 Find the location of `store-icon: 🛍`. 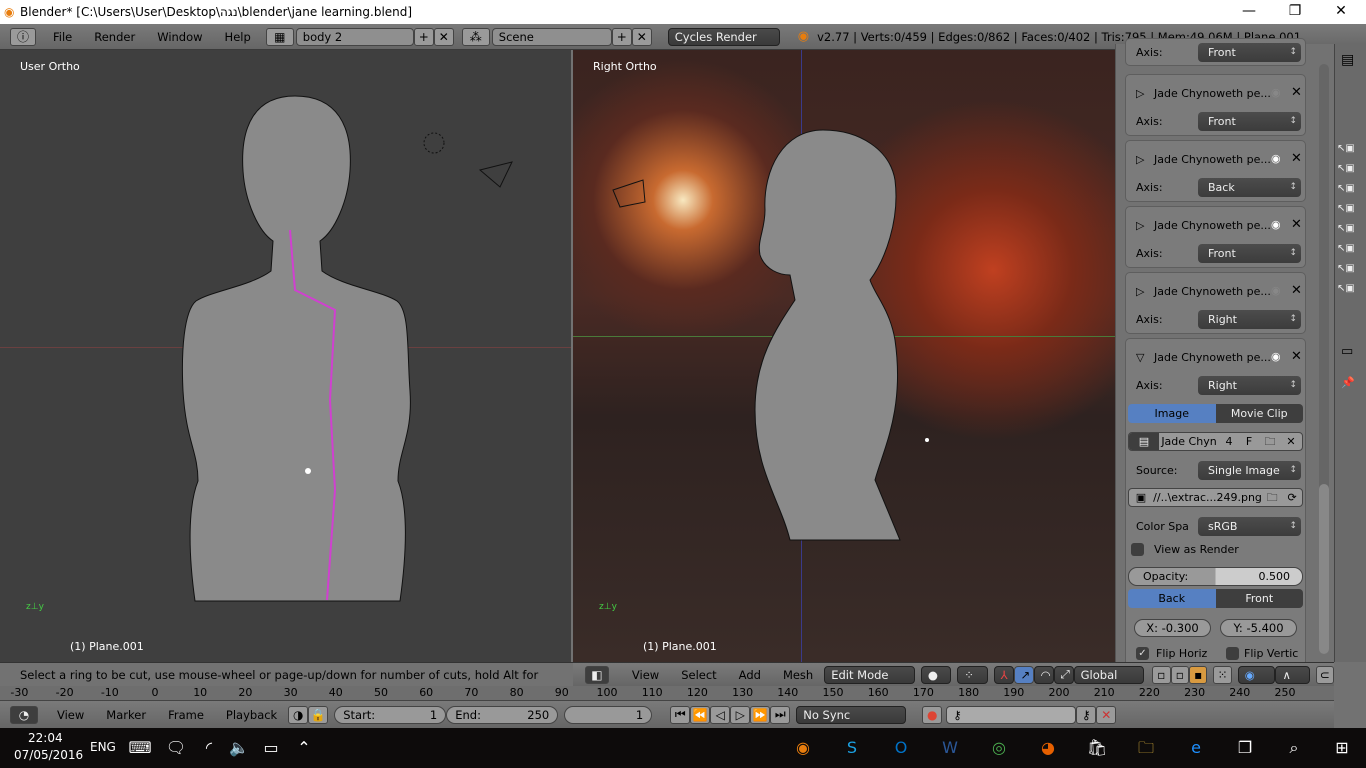

store-icon: 🛍 is located at coordinates (1097, 748).